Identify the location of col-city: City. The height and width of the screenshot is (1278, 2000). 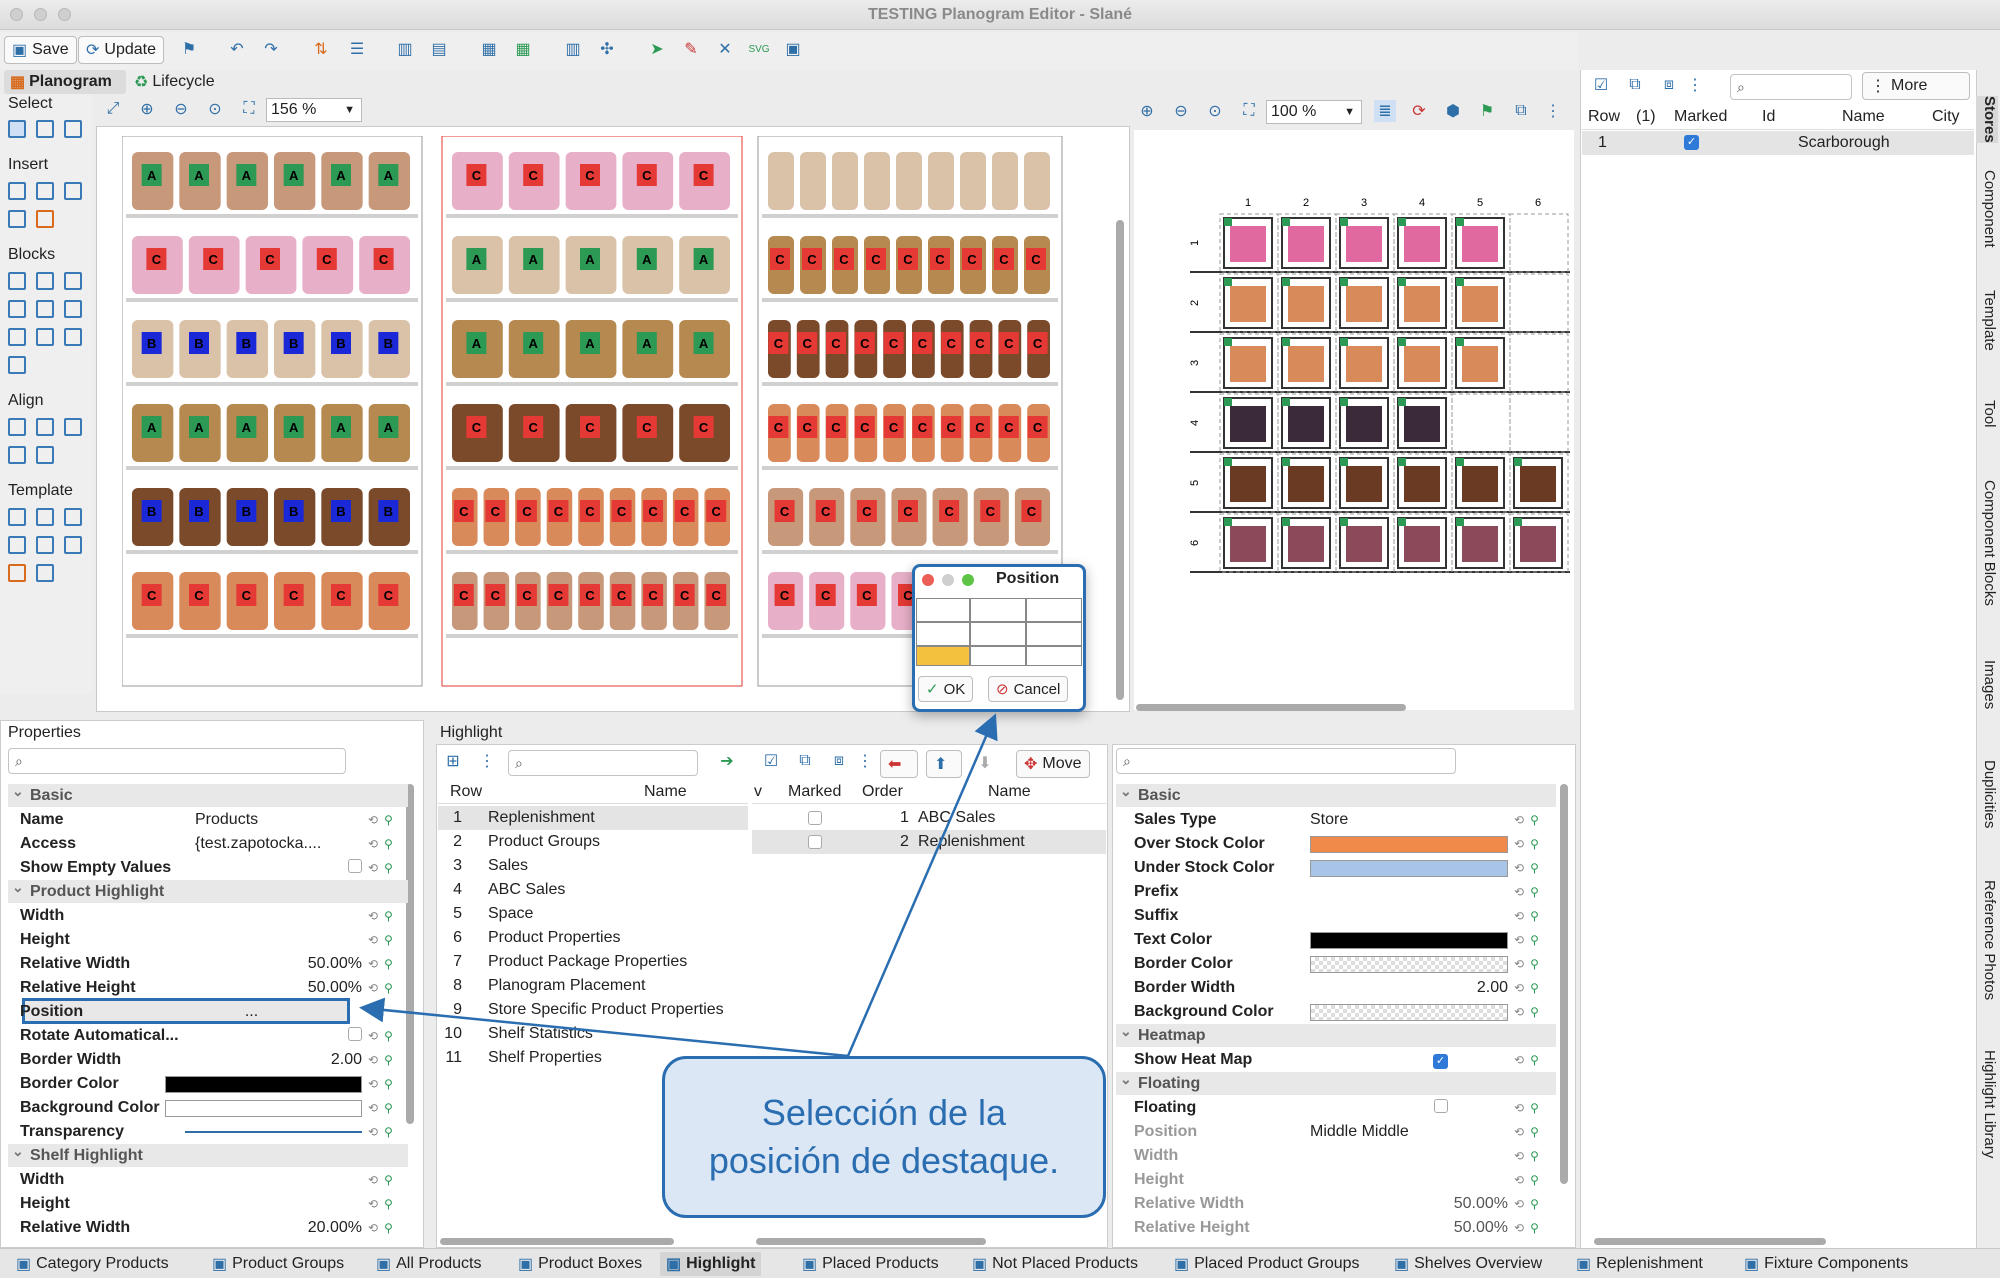
(1946, 117).